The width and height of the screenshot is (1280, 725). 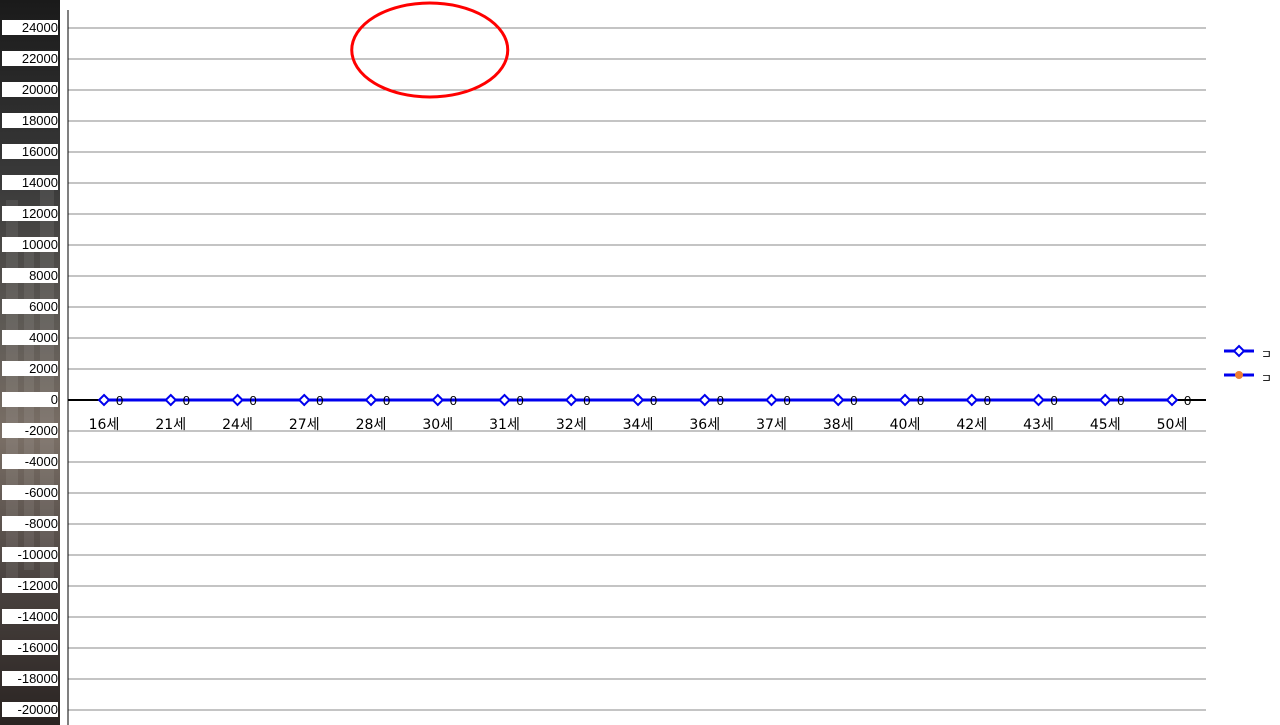 I want to click on x-tick-label: 42세, so click(x=972, y=425).